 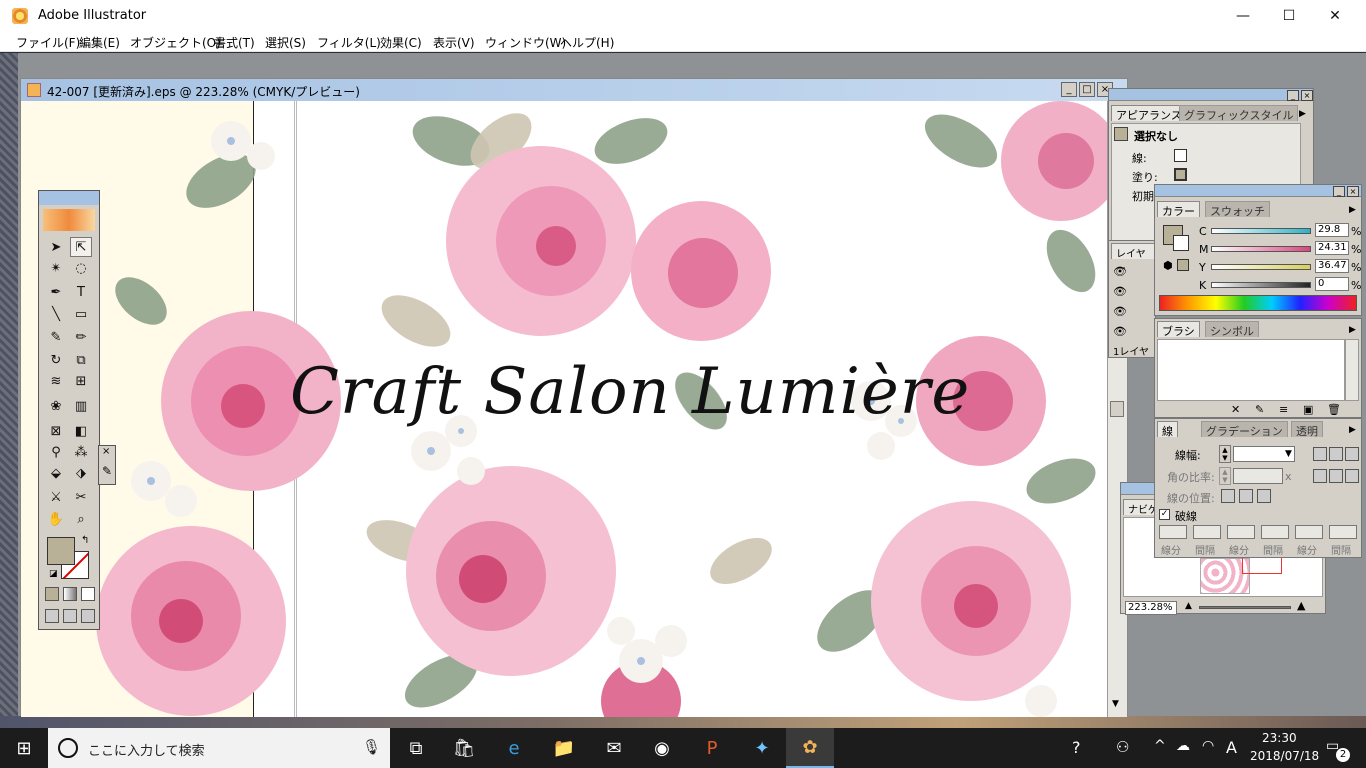 What do you see at coordinates (1261, 231) in the screenshot?
I see `channel-c-slider` at bounding box center [1261, 231].